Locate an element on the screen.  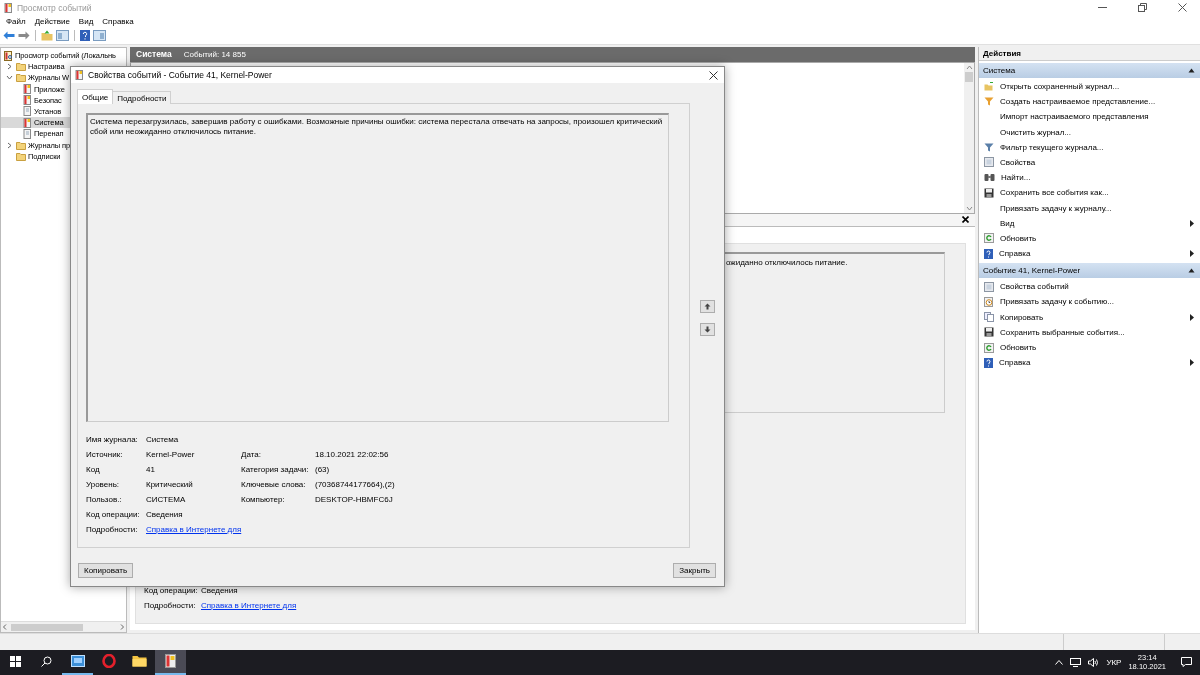
dialog-button: Закрыть is located at coordinates (694, 570).